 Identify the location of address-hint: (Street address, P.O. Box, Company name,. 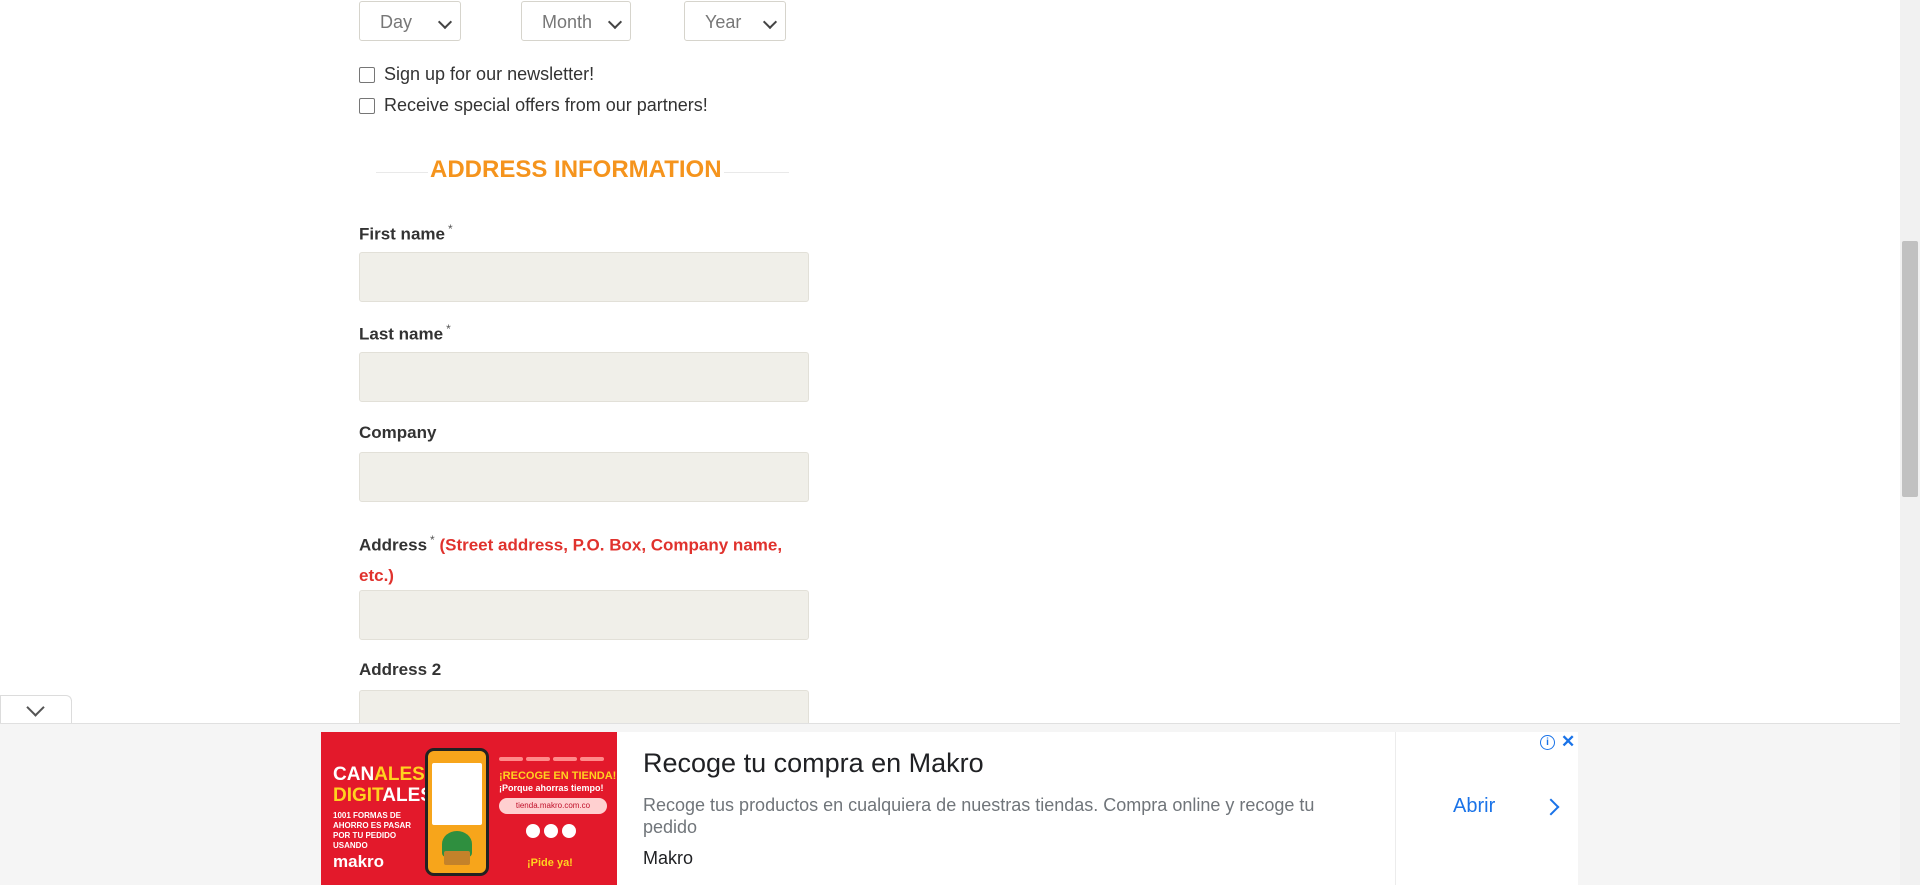
(611, 545).